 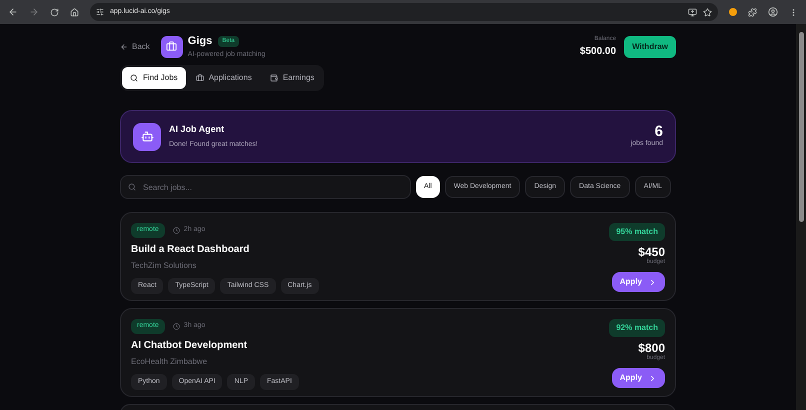 I want to click on wallet-icon, so click(x=274, y=78).